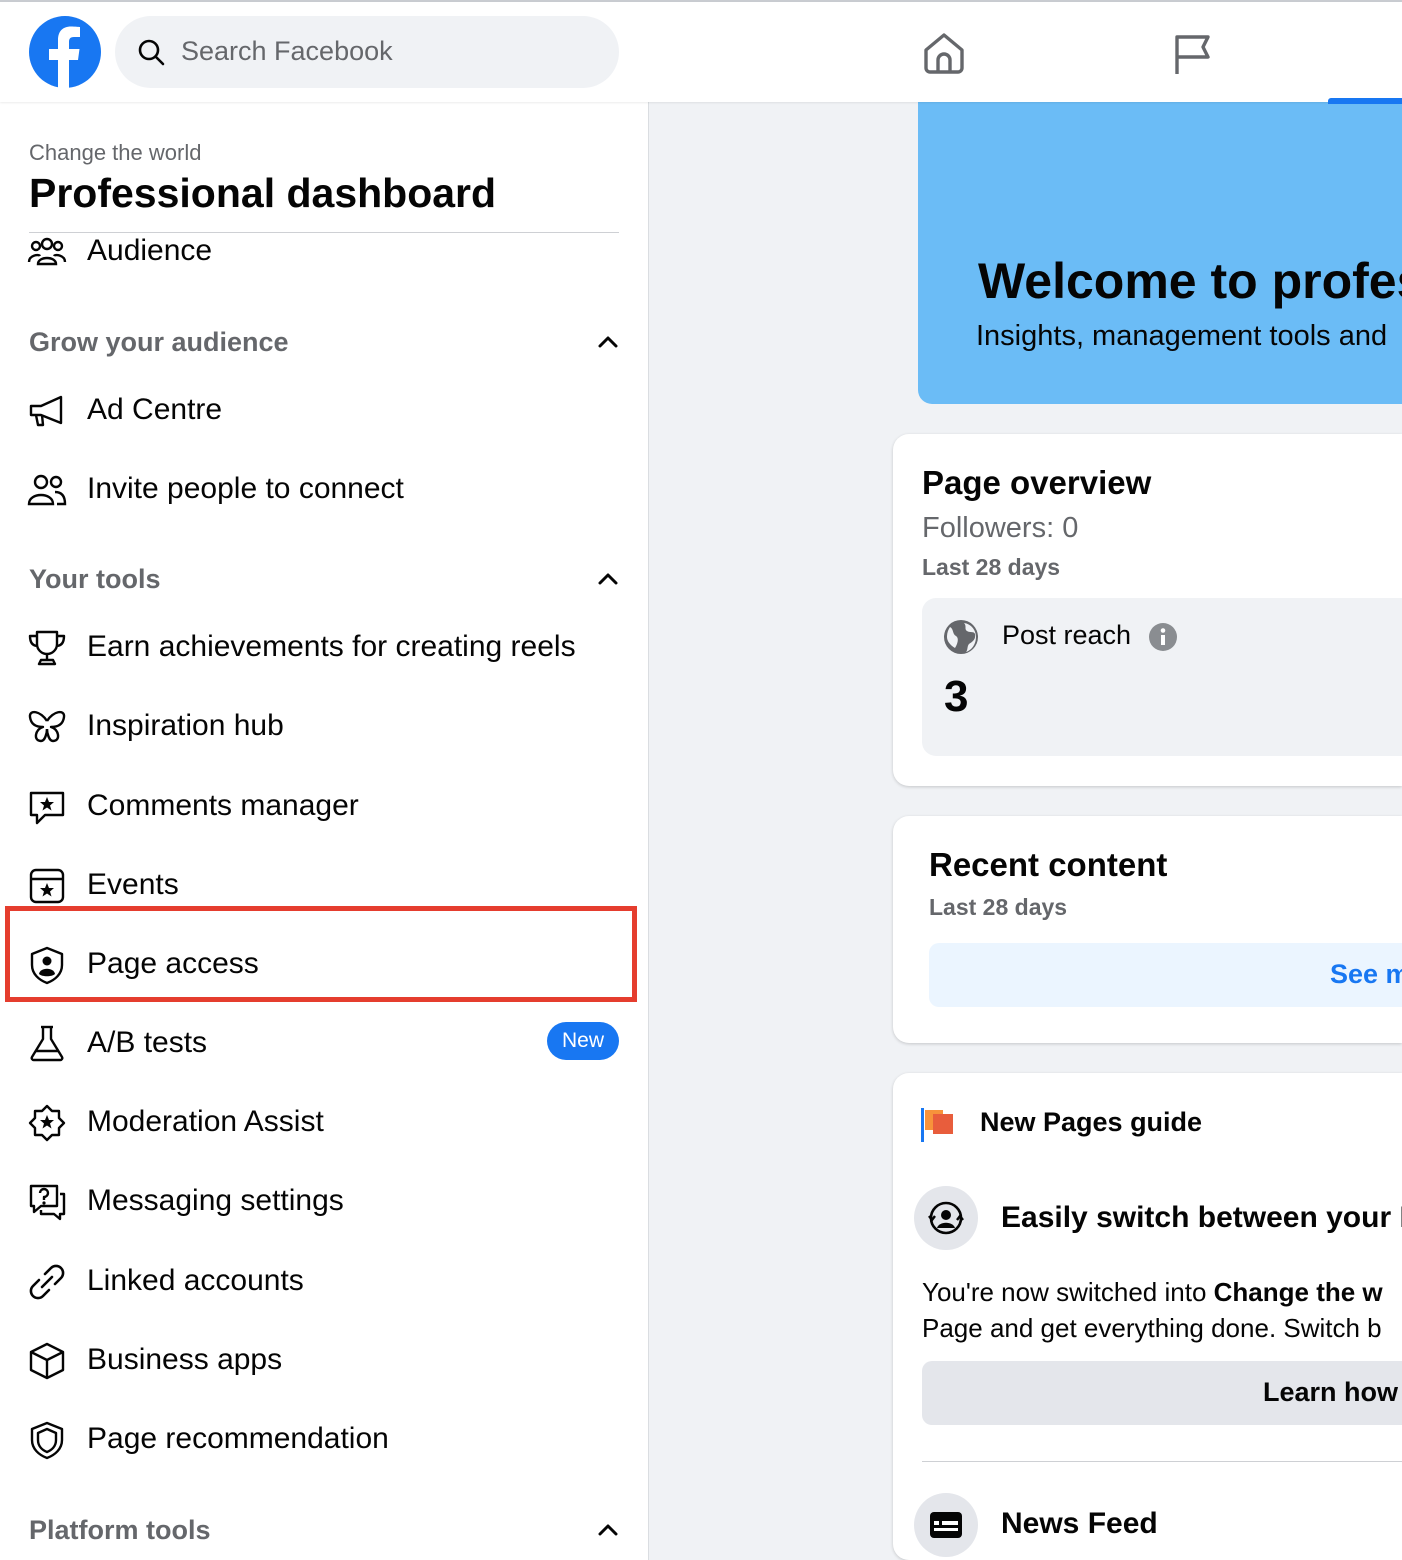  What do you see at coordinates (47, 1282) in the screenshot?
I see `link-icon` at bounding box center [47, 1282].